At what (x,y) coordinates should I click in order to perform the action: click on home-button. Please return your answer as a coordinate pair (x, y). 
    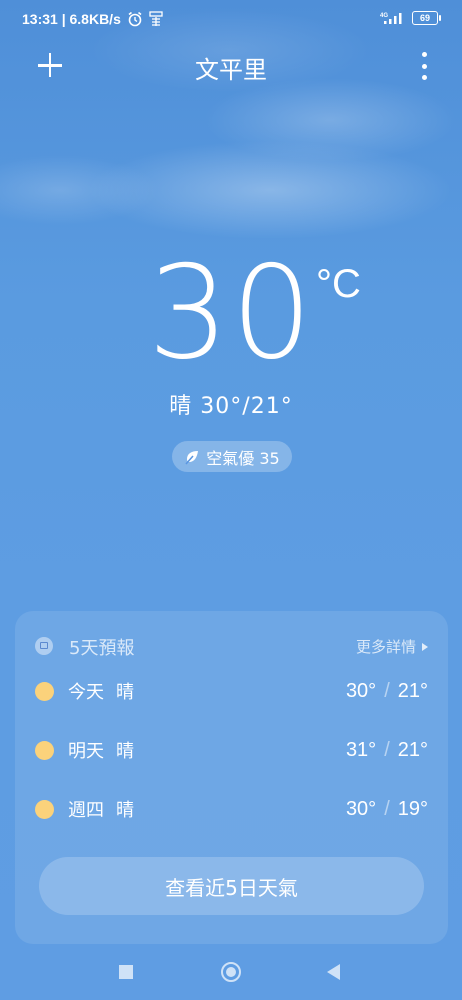
    Looking at the image, I should click on (231, 972).